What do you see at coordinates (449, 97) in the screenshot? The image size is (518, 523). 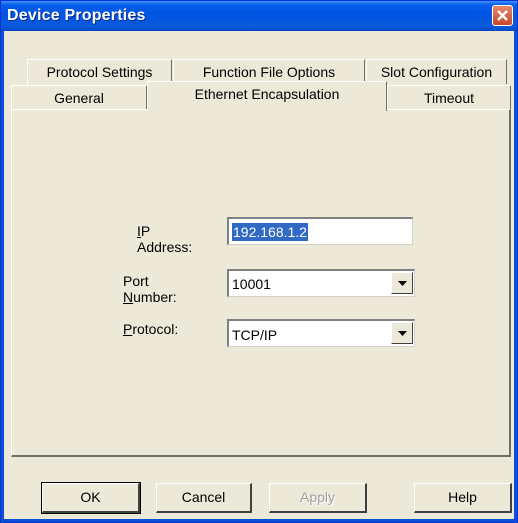 I see `tab-timeout: Timeout` at bounding box center [449, 97].